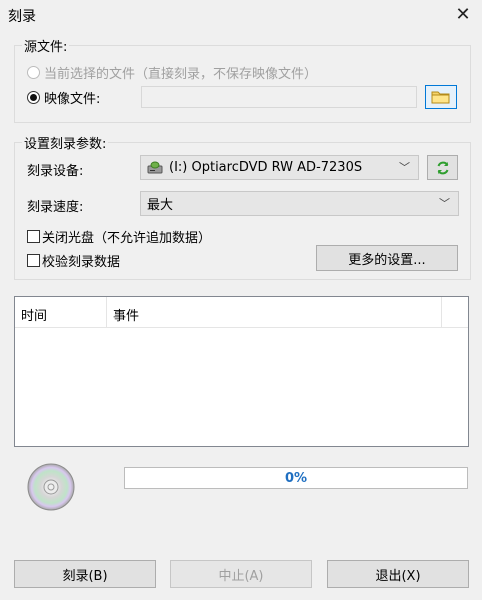  I want to click on window-title: 刻录, so click(22, 17).